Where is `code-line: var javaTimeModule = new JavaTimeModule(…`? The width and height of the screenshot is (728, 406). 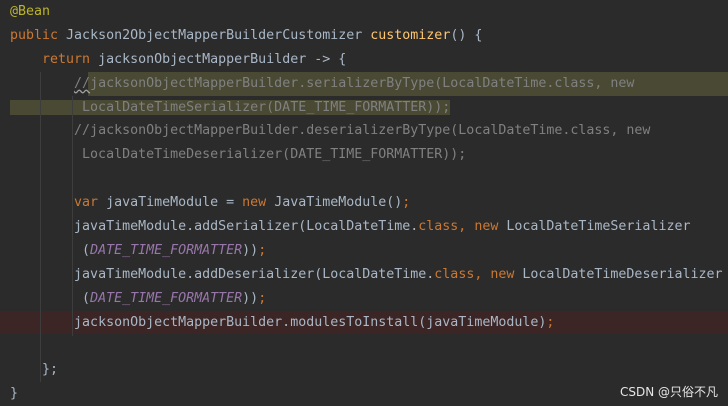 code-line: var javaTimeModule = new JavaTimeModule(… is located at coordinates (364, 203).